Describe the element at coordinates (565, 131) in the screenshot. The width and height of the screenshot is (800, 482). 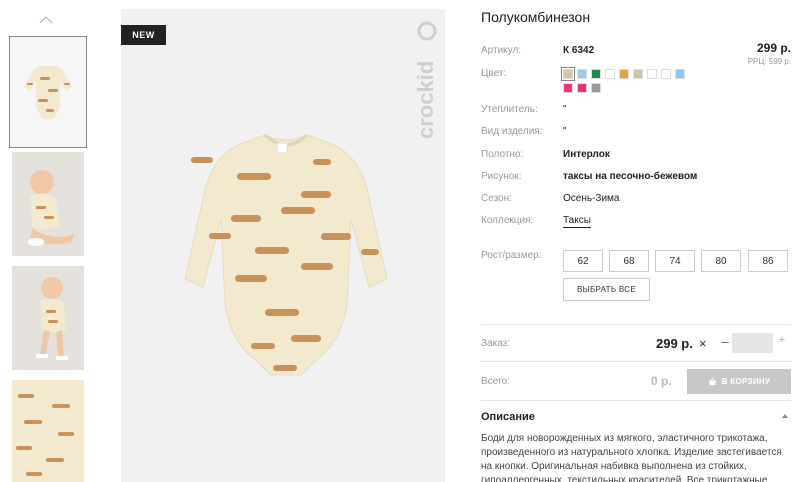
I see `type-value: "` at that location.